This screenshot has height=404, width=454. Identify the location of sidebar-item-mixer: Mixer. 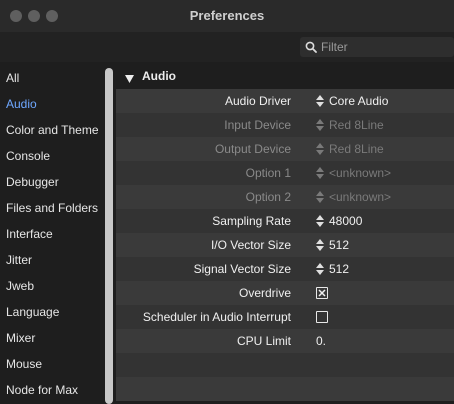
(20, 338).